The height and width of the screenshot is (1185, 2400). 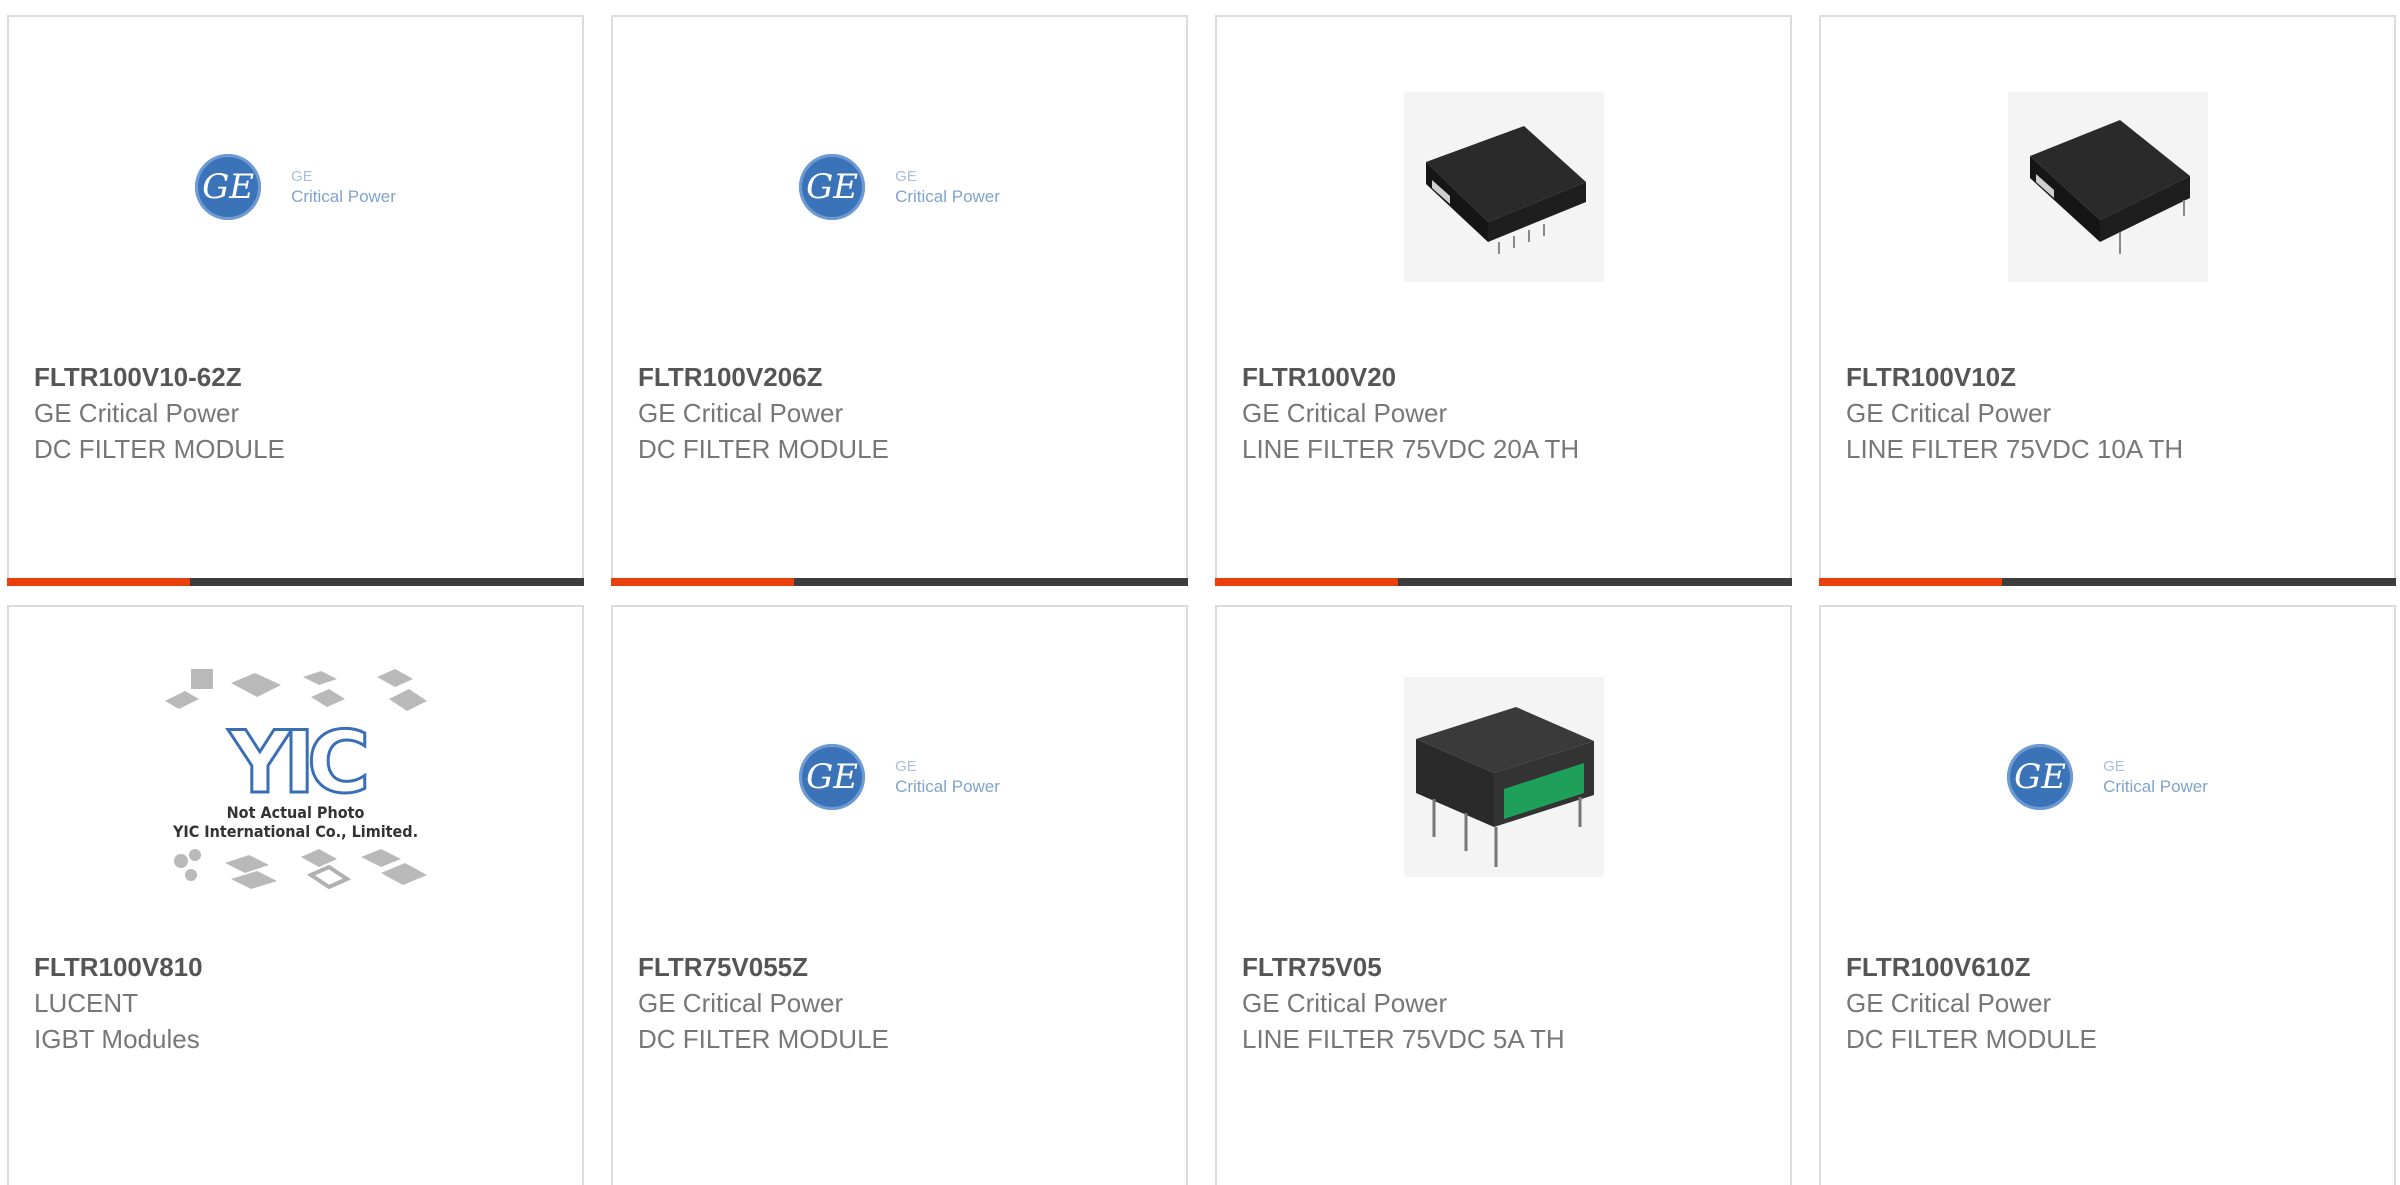 I want to click on description: LINE FILTER 75VDC 20A TH, so click(x=1411, y=449).